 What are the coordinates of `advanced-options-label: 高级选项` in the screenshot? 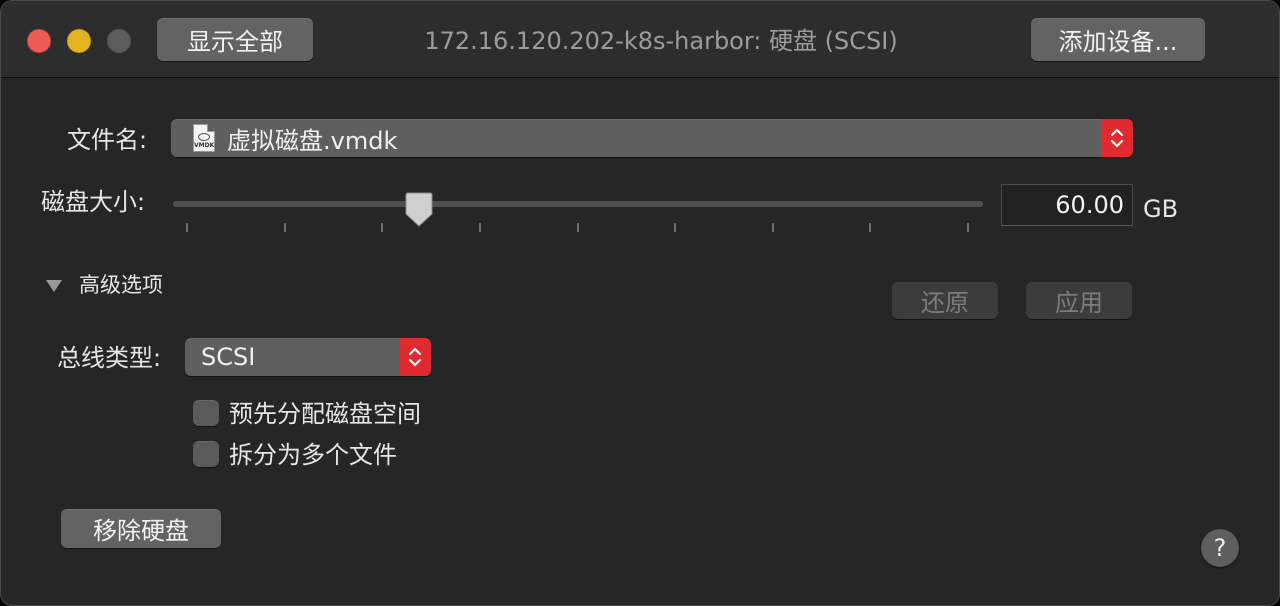 It's located at (121, 285).